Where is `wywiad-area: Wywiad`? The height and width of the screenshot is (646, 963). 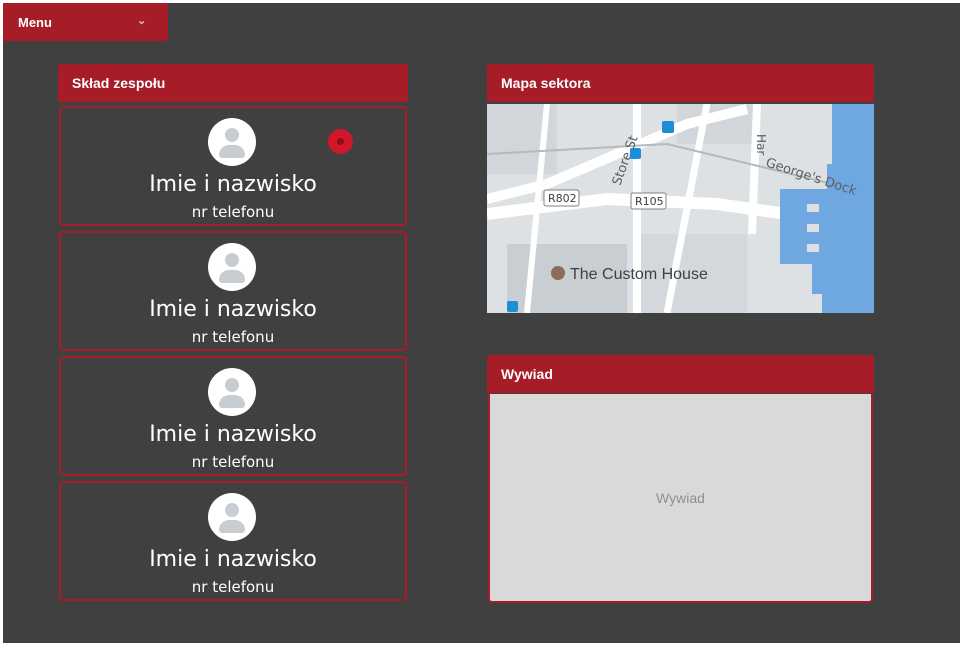
wywiad-area: Wywiad is located at coordinates (680, 498).